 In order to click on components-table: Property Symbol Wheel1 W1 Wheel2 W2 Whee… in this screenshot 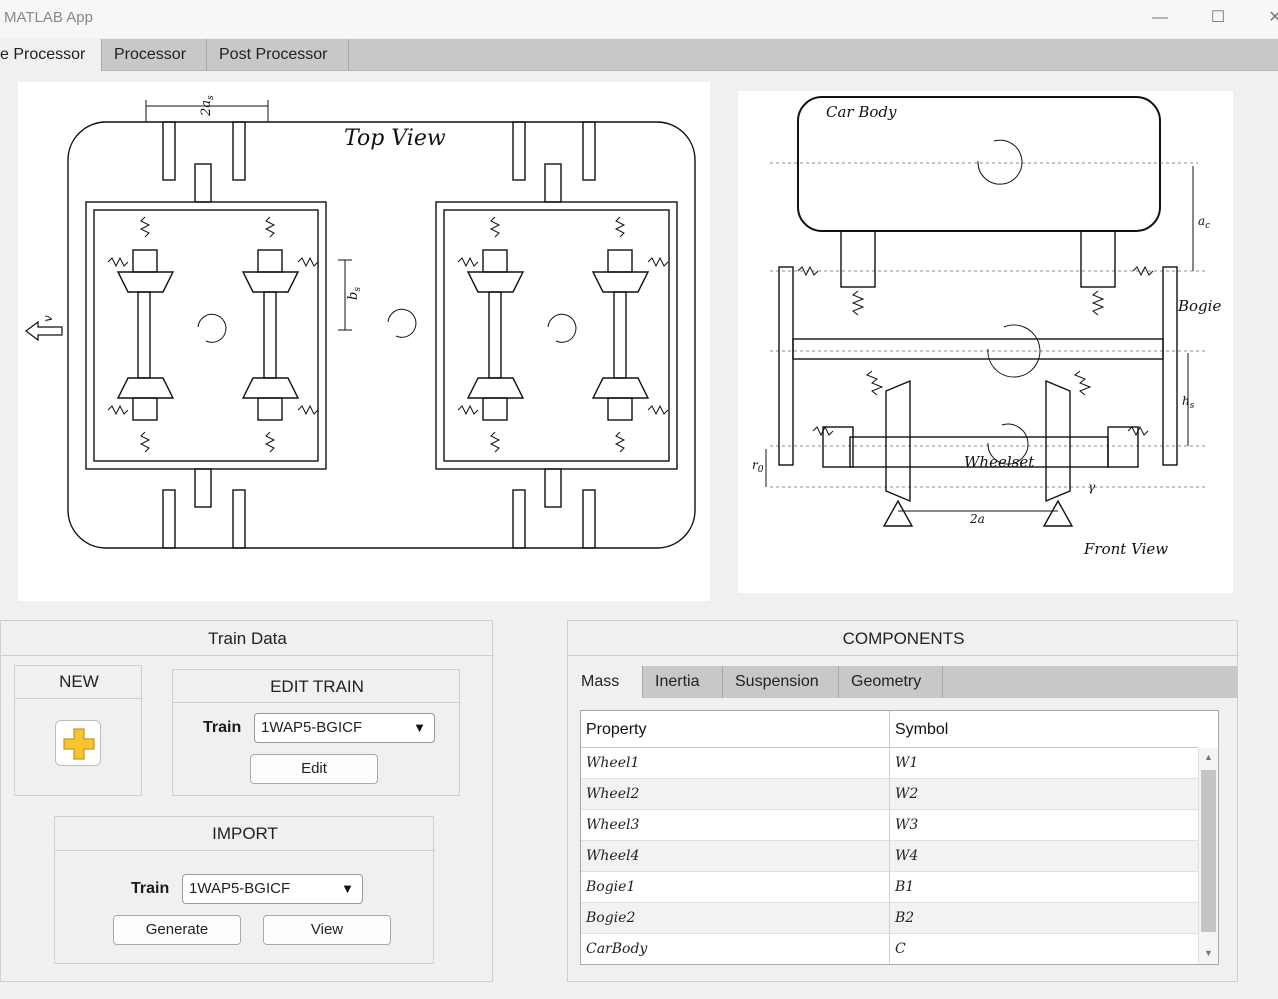, I will do `click(899, 837)`.